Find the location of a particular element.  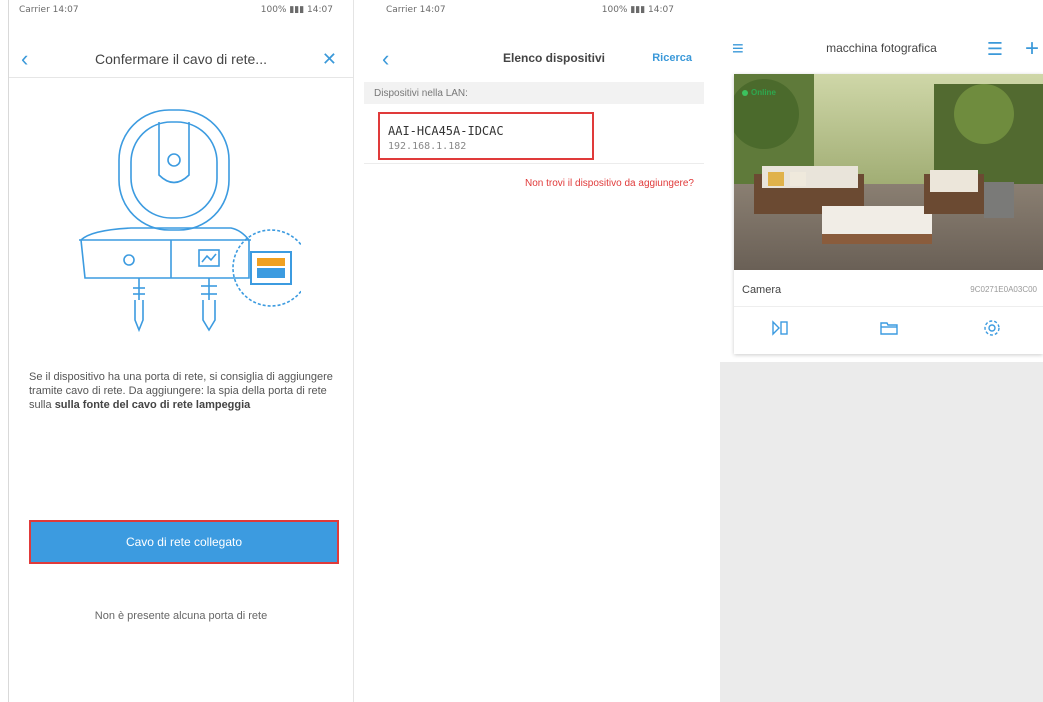

camera-card: Online Camera 9C0271E0A03C00 is located at coordinates (888, 214).